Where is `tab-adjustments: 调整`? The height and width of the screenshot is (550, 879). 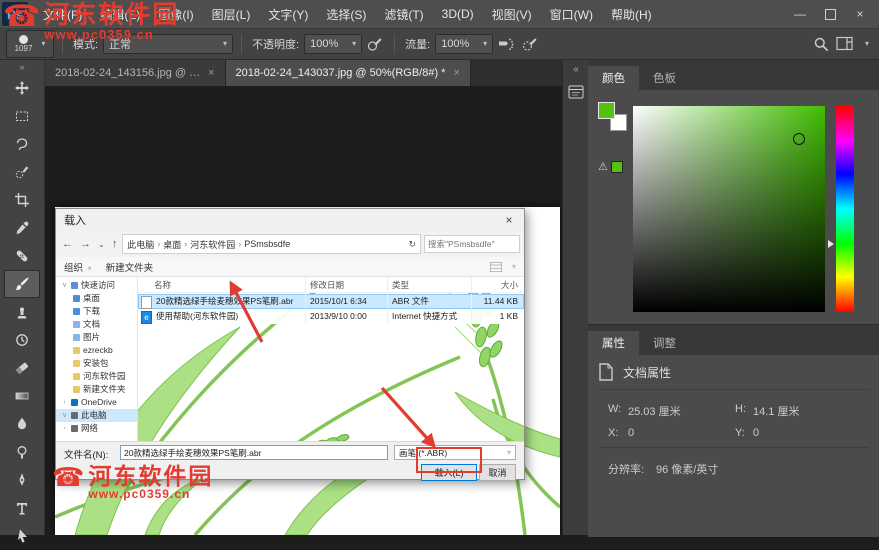
tab-adjustments: 调整 is located at coordinates (664, 343).